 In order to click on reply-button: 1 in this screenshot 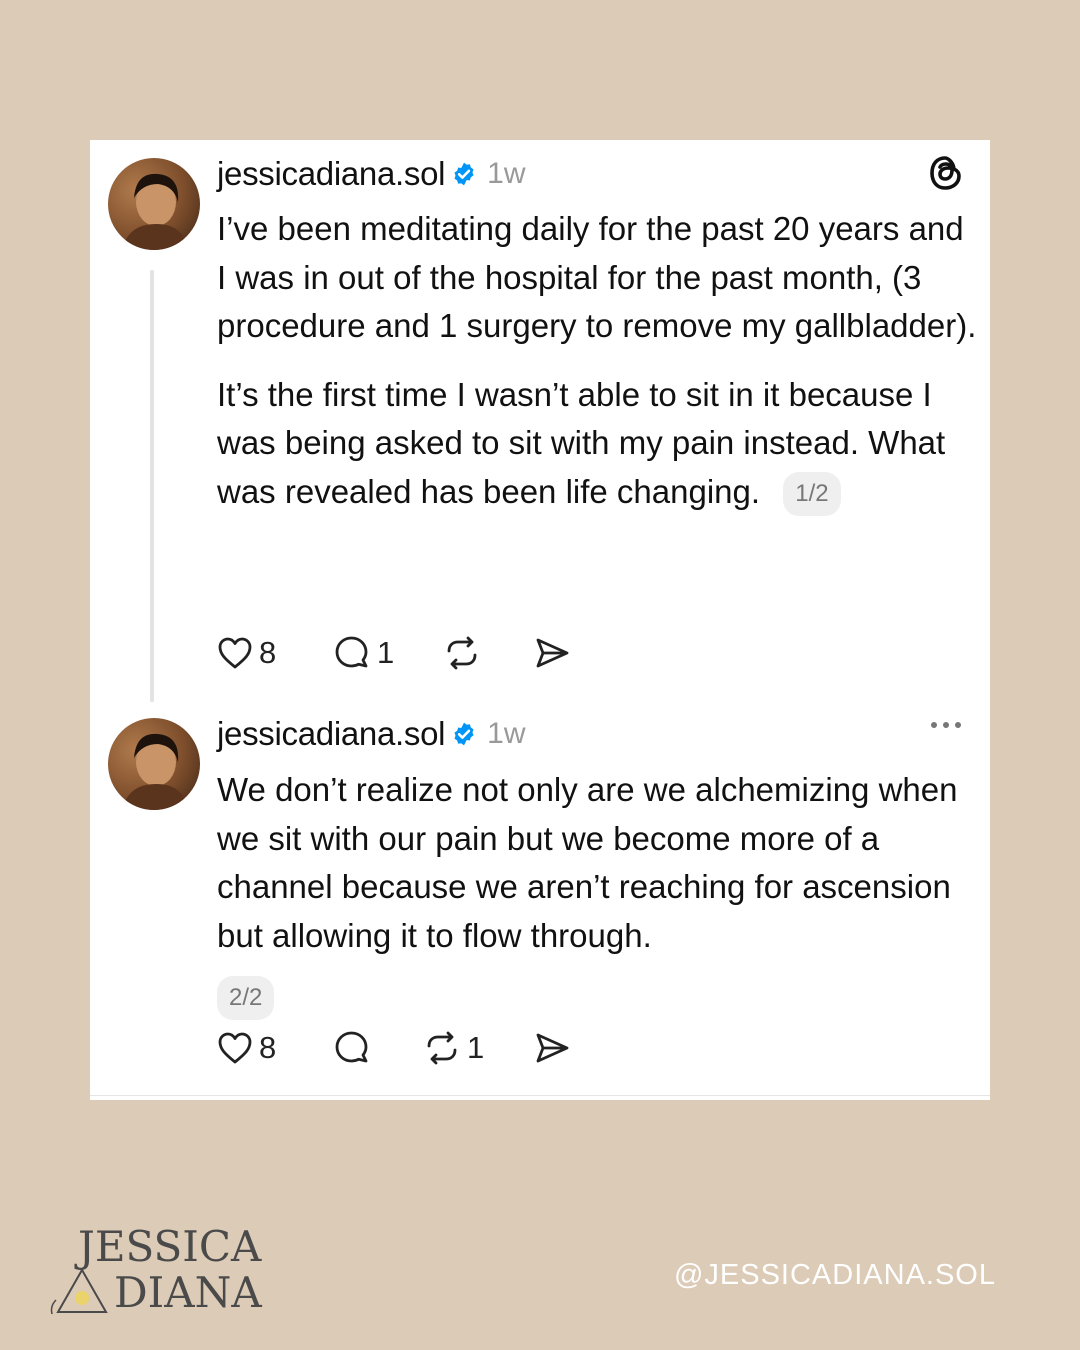, I will do `click(363, 653)`.